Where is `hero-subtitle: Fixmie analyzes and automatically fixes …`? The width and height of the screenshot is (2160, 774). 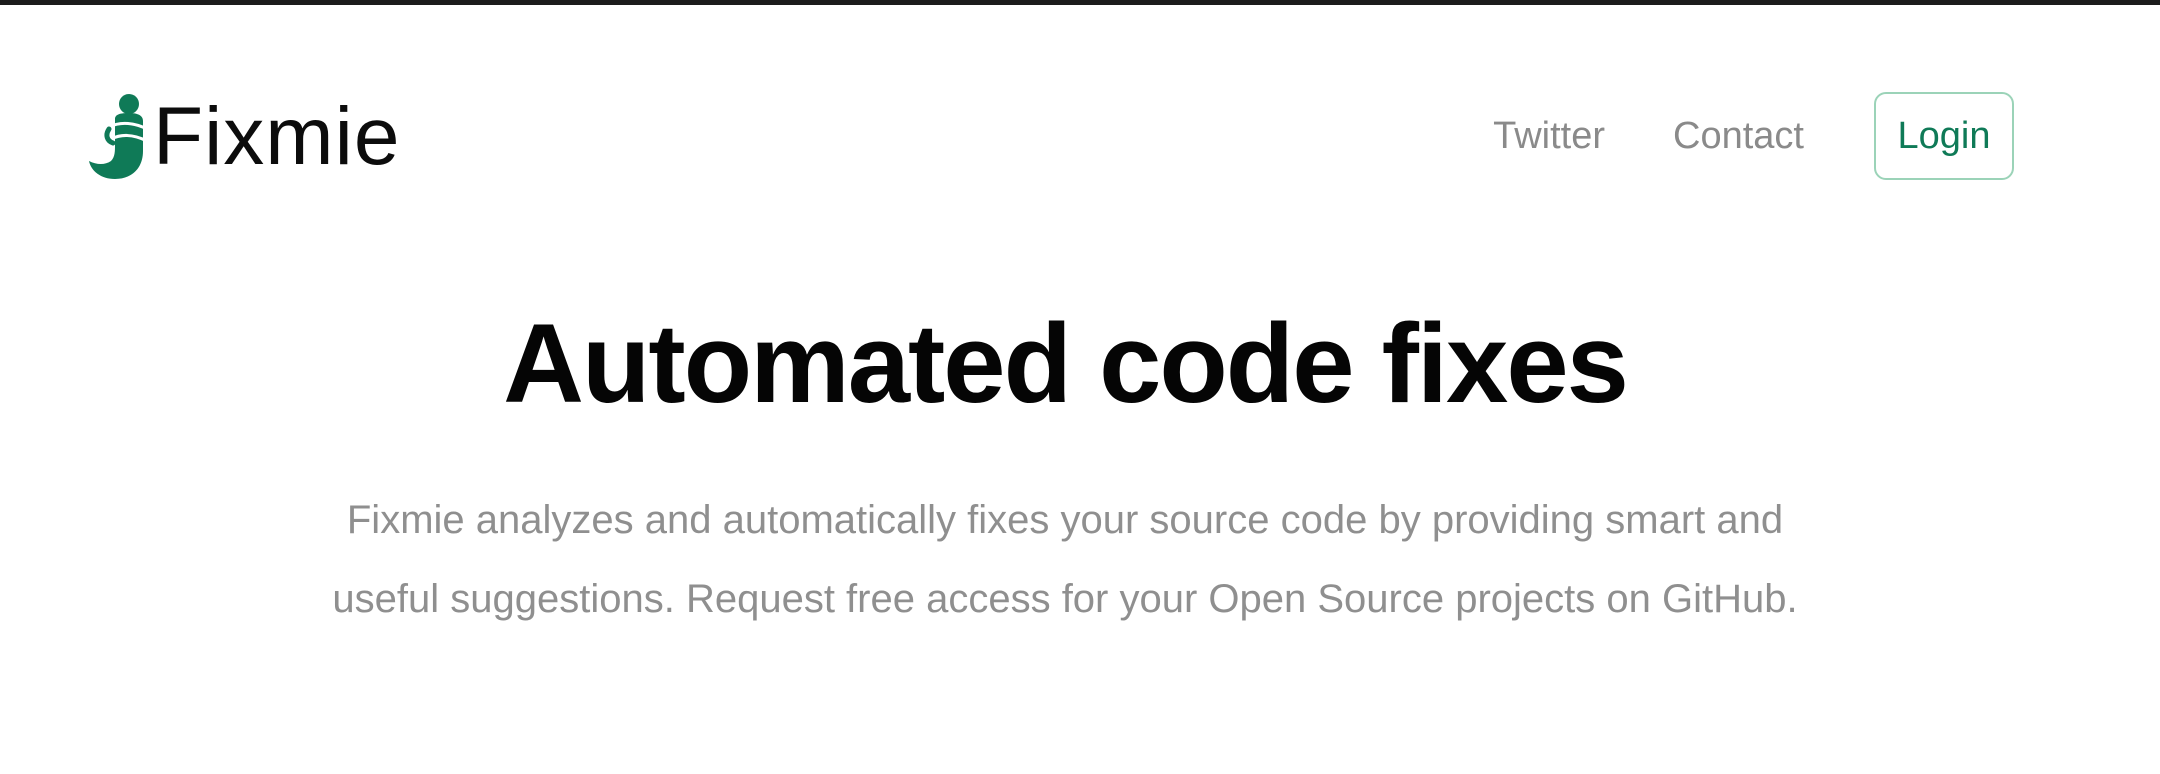 hero-subtitle: Fixmie analyzes and automatically fixes … is located at coordinates (1065, 559).